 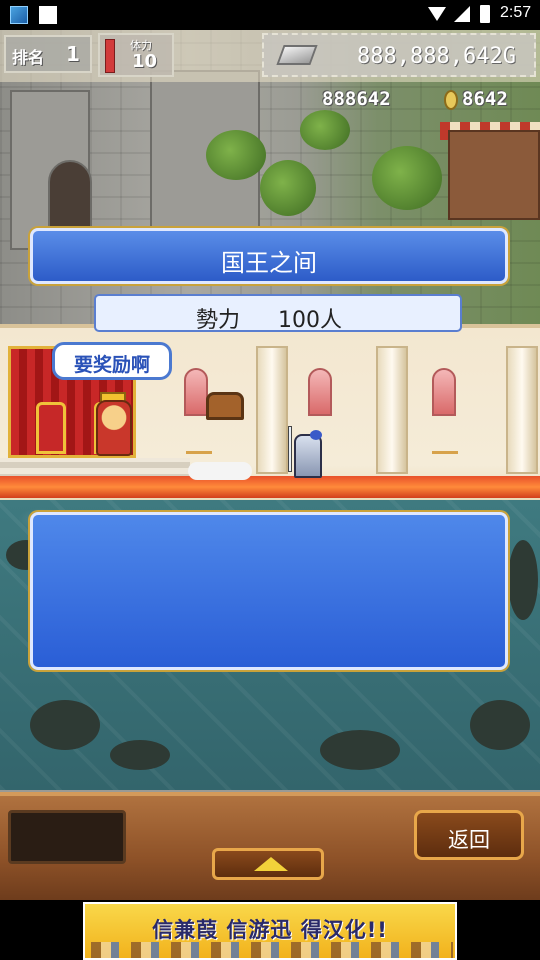 What do you see at coordinates (48, 54) in the screenshot?
I see `rank-box: 排名 1` at bounding box center [48, 54].